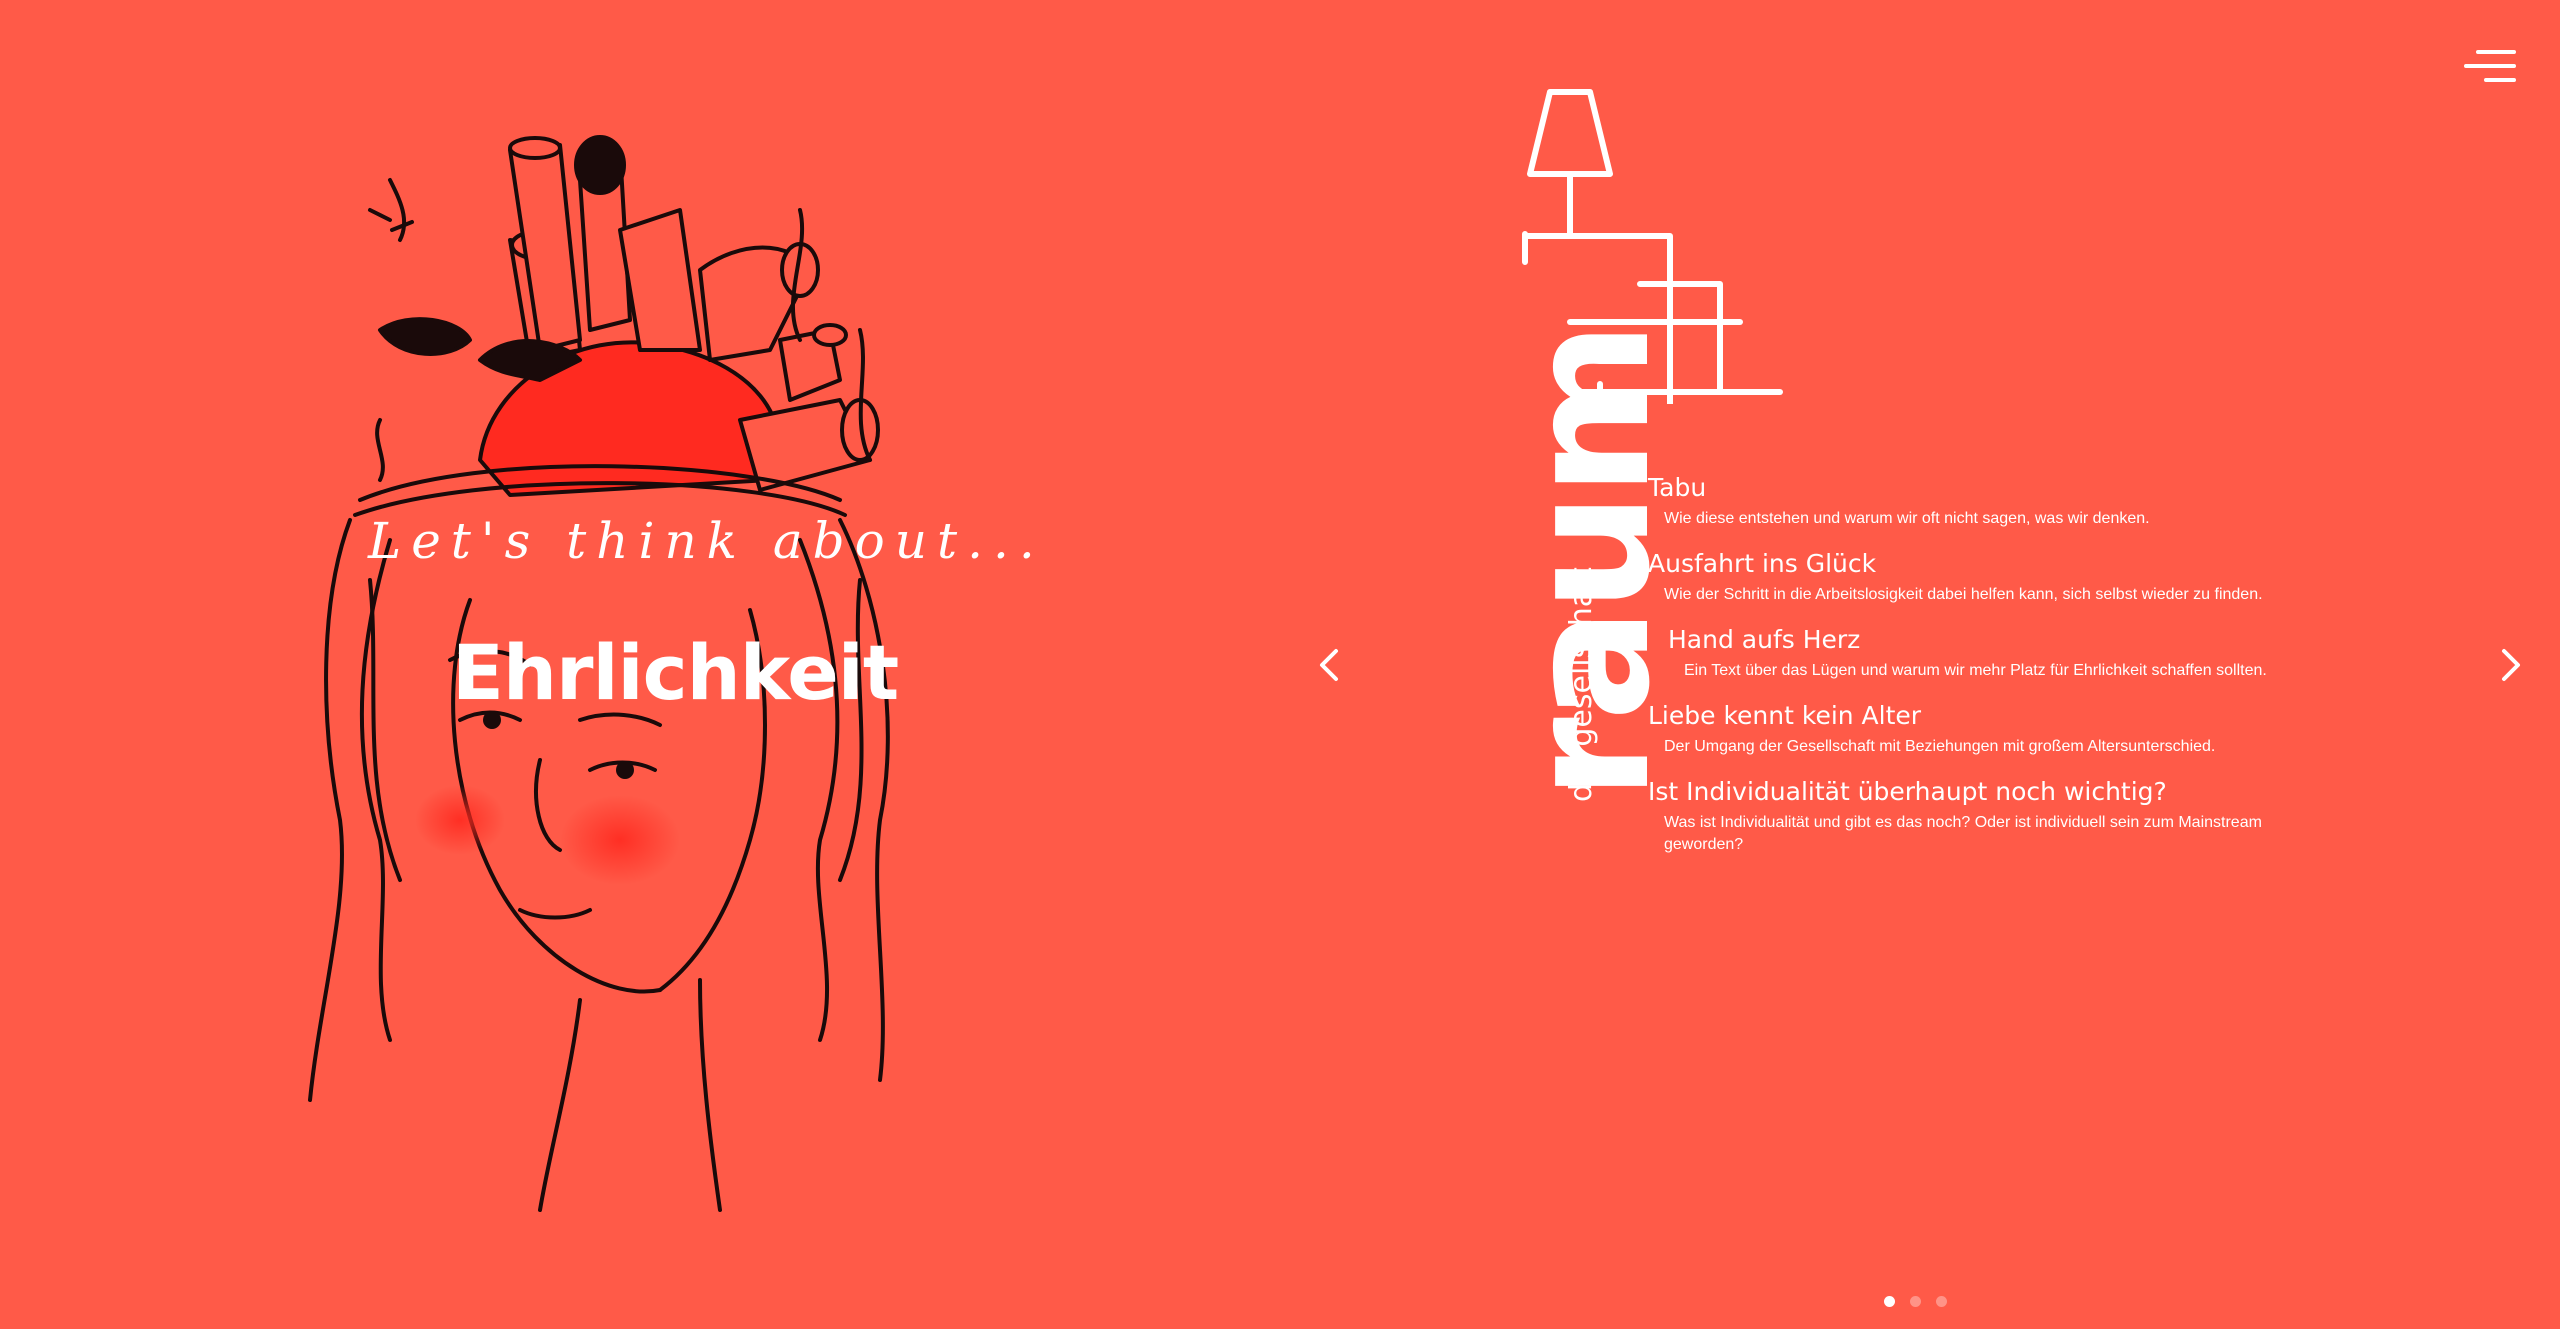 The width and height of the screenshot is (2560, 1329). What do you see at coordinates (1581, 684) in the screenshot?
I see `section-subtitle: die gesellschaft` at bounding box center [1581, 684].